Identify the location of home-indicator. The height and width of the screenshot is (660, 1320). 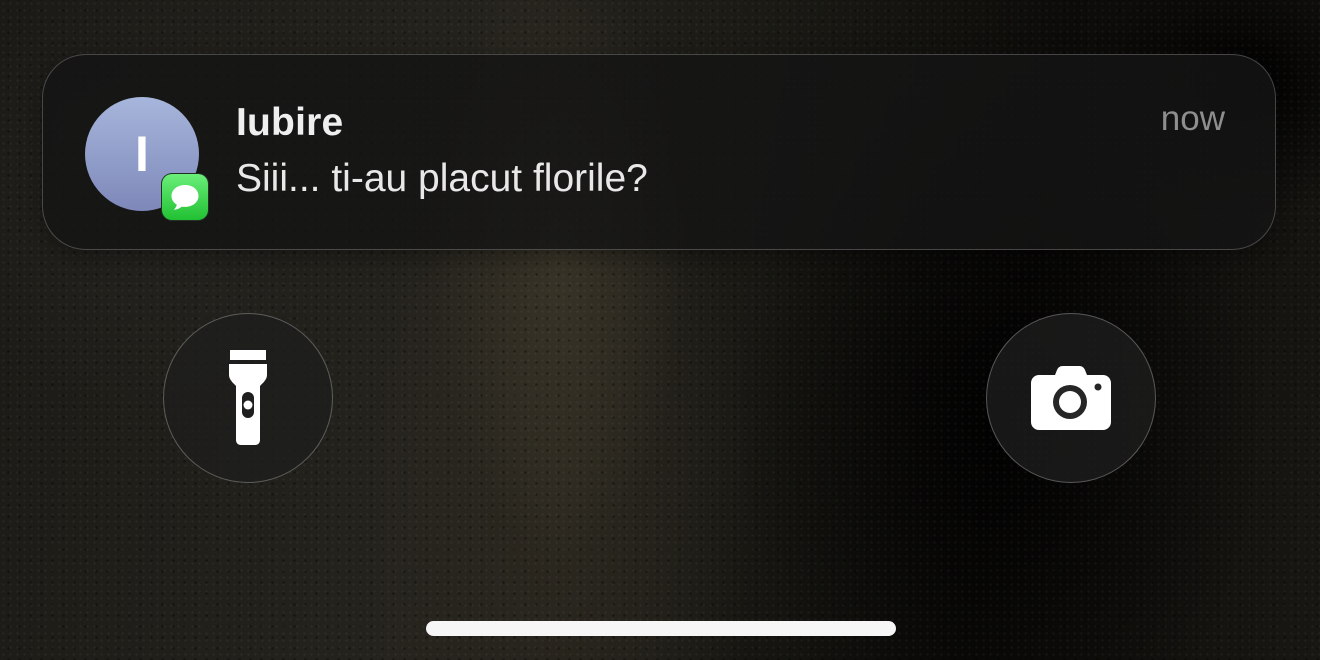
(661, 628).